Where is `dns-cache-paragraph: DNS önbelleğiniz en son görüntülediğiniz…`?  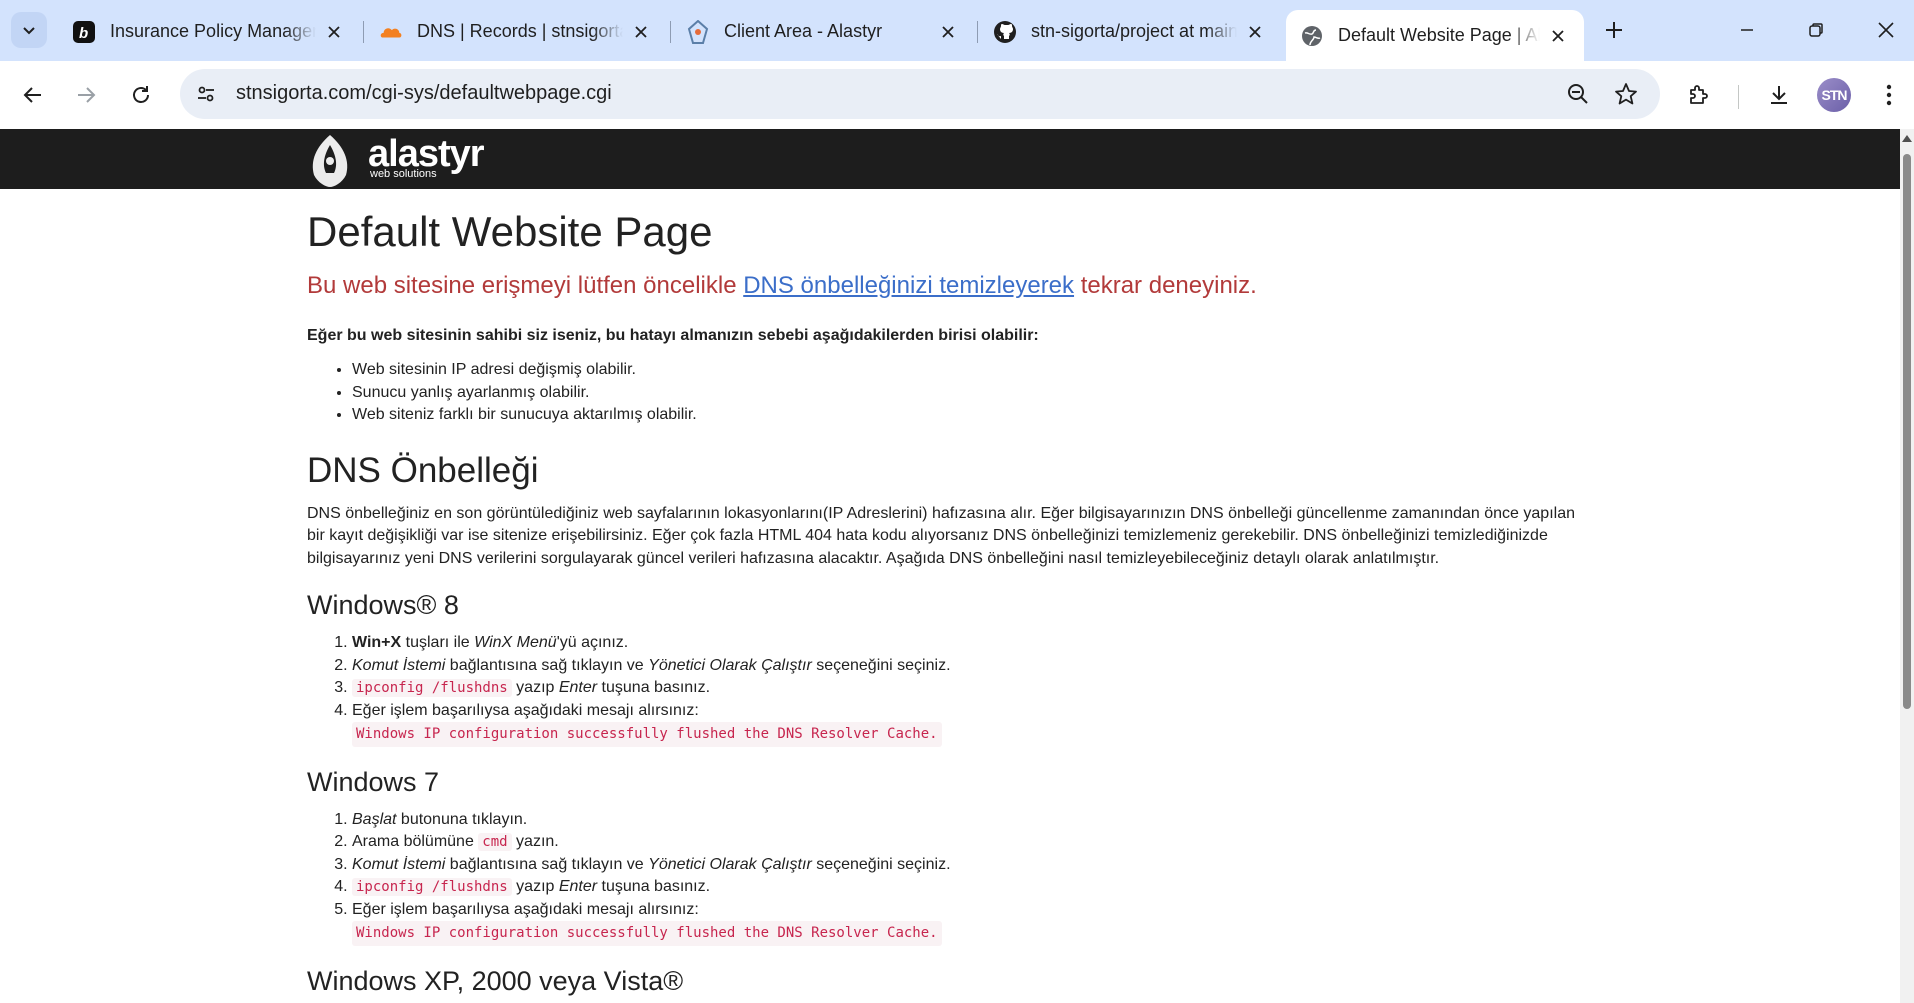 dns-cache-paragraph: DNS önbelleğiniz en son görüntülediğiniz… is located at coordinates (941, 535).